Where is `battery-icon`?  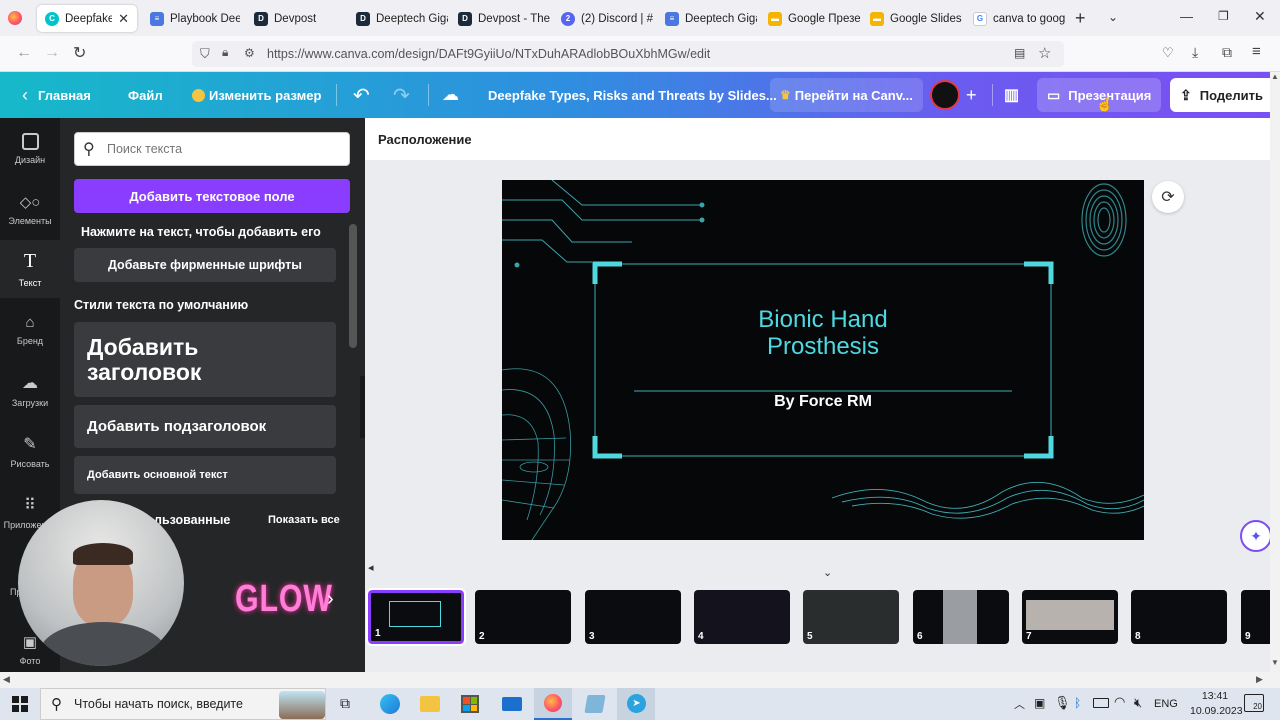 battery-icon is located at coordinates (1101, 703).